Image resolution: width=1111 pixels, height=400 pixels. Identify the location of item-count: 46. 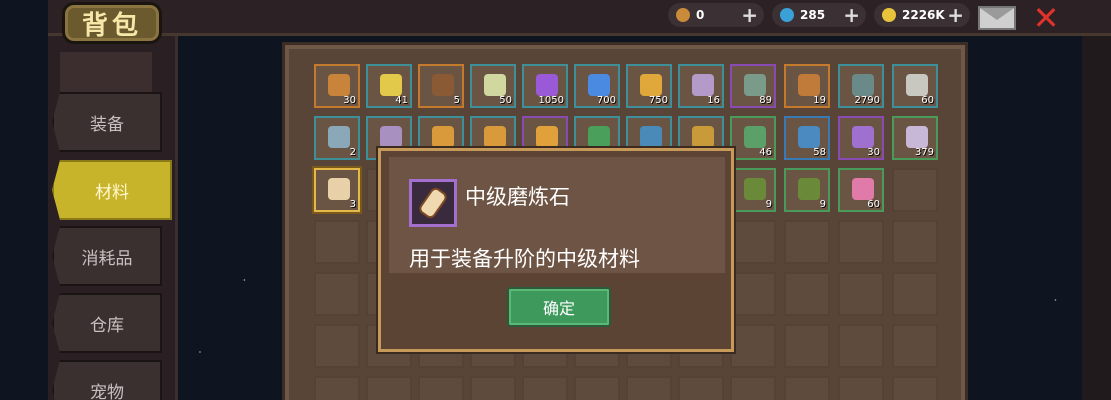
(765, 152).